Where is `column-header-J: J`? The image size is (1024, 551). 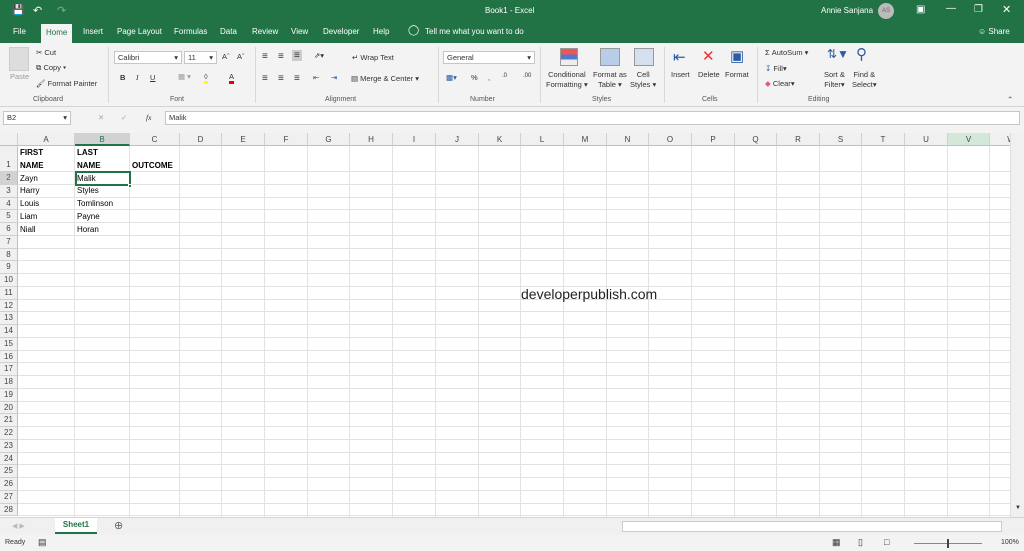 column-header-J: J is located at coordinates (457, 139).